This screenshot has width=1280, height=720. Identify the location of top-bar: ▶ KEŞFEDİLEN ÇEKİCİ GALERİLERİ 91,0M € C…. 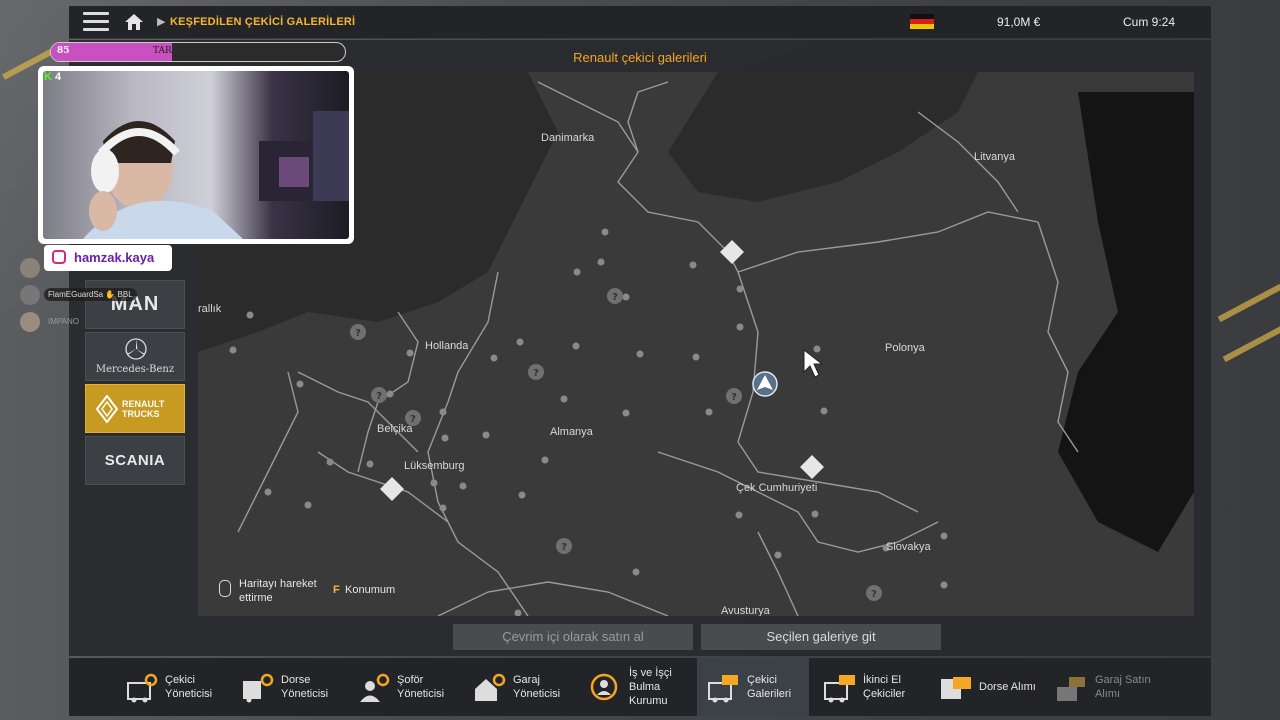
(640, 22).